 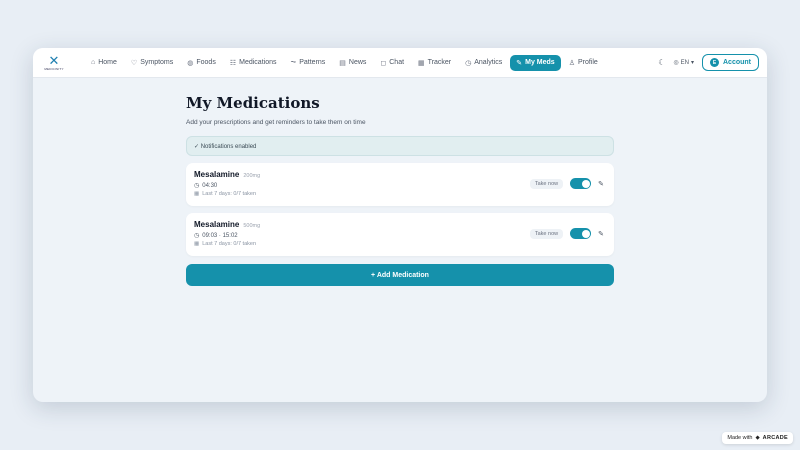 I want to click on nav-item-label: Home, so click(x=107, y=62).